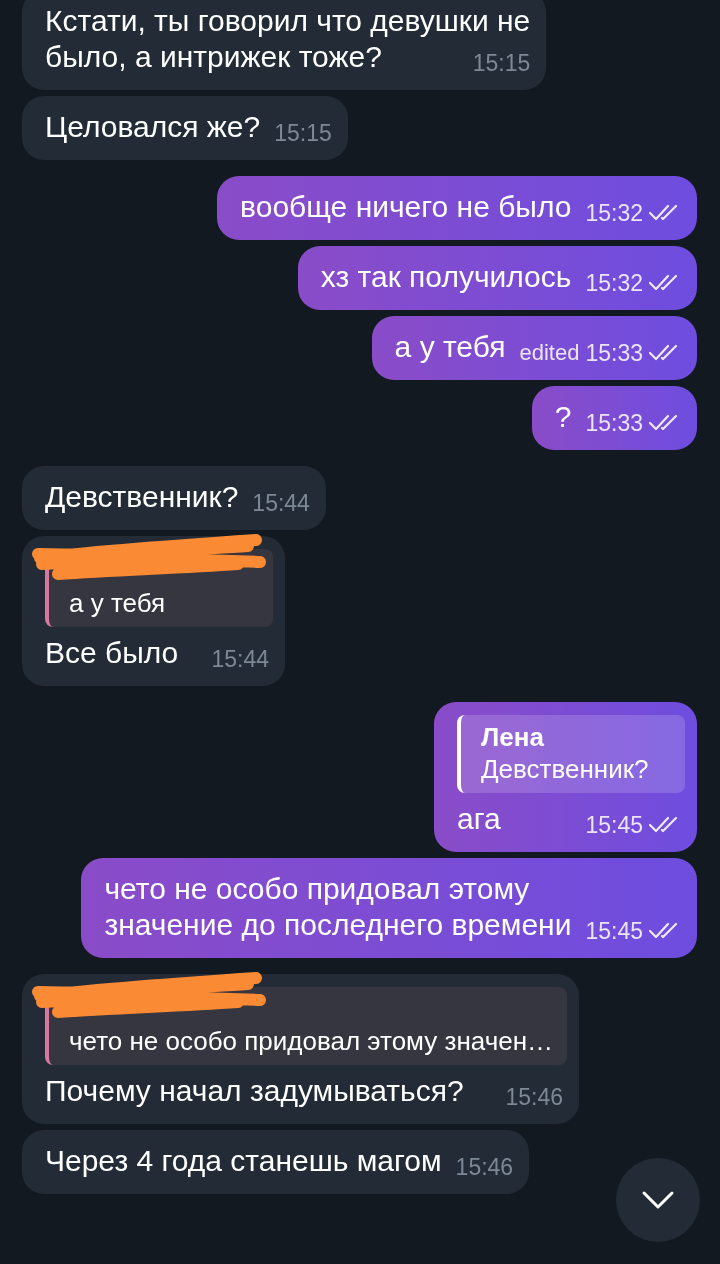 The width and height of the screenshot is (720, 1264). I want to click on outgoing-message-bubble: а у тебя edited 15:33, so click(534, 348).